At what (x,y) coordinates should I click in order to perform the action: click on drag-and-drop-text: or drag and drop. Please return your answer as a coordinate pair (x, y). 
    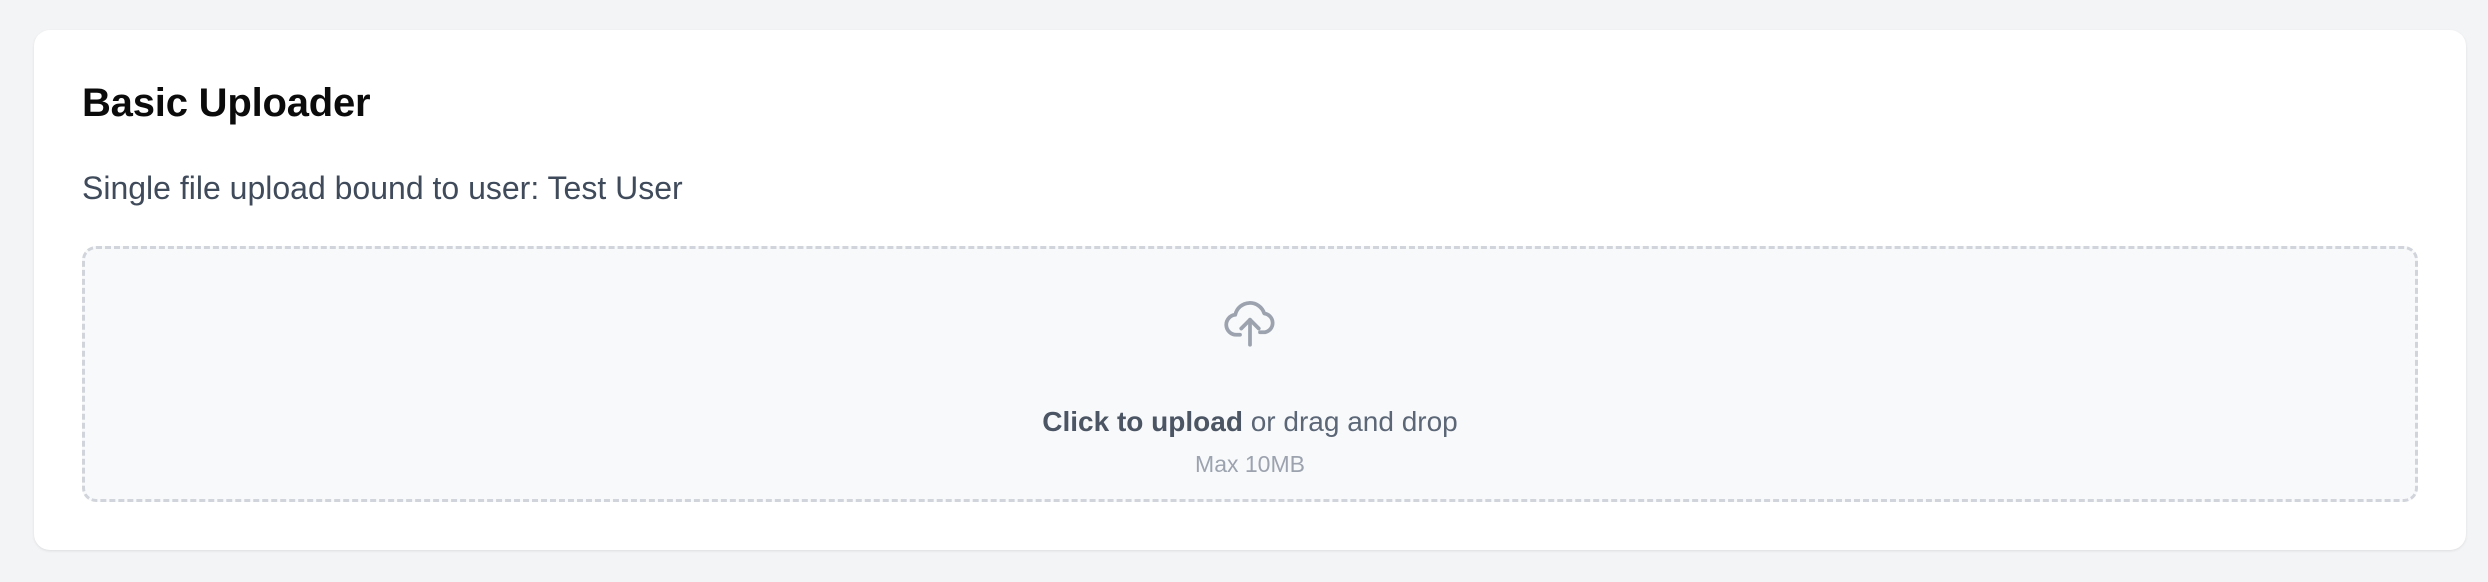
    Looking at the image, I should click on (1350, 421).